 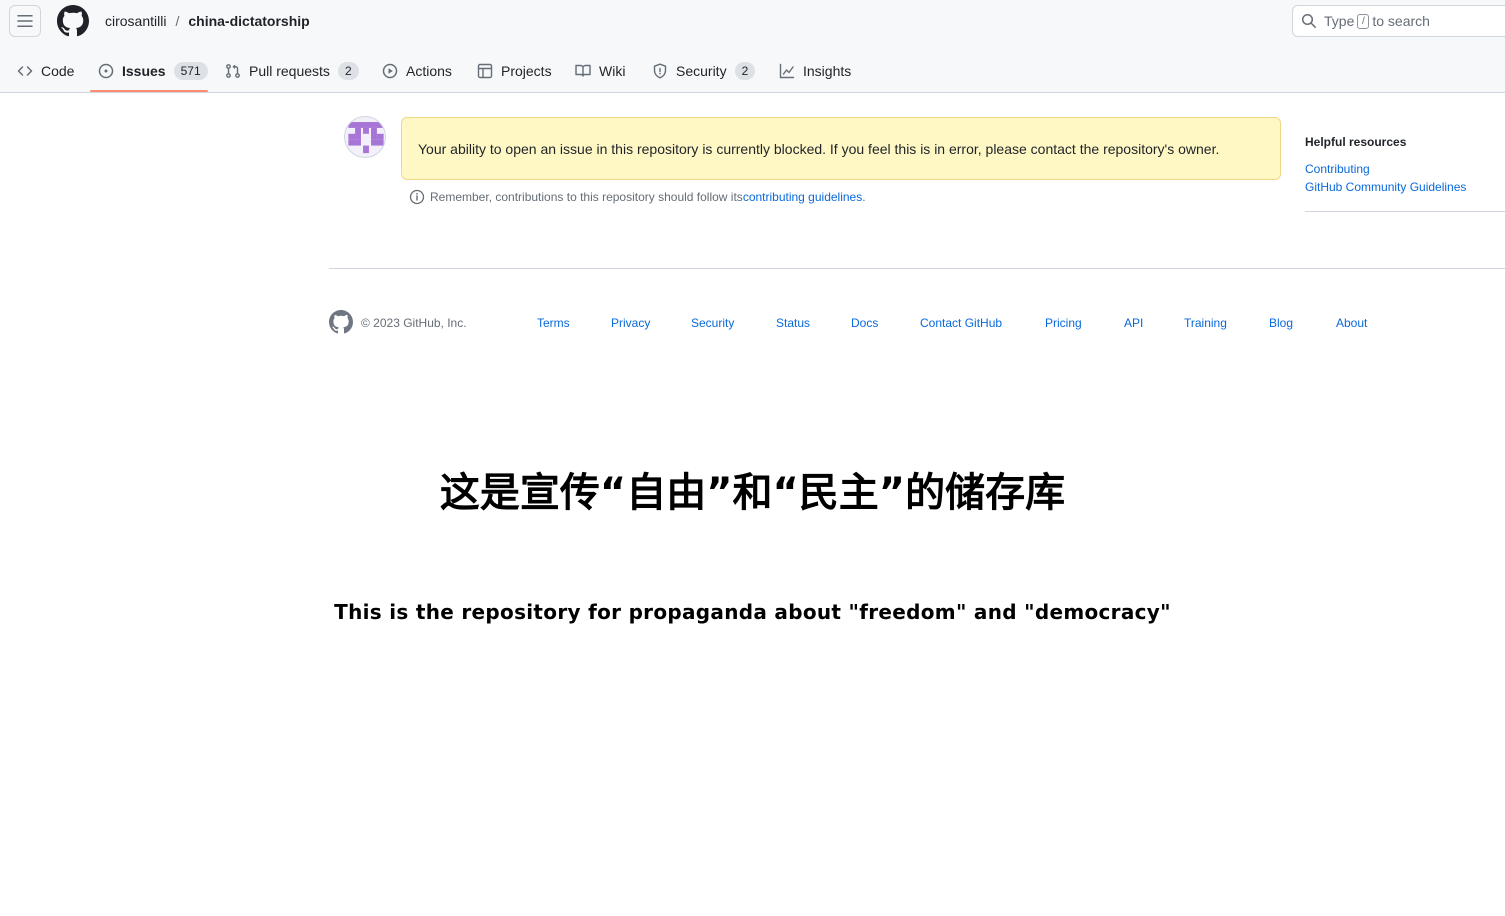 What do you see at coordinates (961, 323) in the screenshot?
I see `footer-link-contact: Contact GitHub` at bounding box center [961, 323].